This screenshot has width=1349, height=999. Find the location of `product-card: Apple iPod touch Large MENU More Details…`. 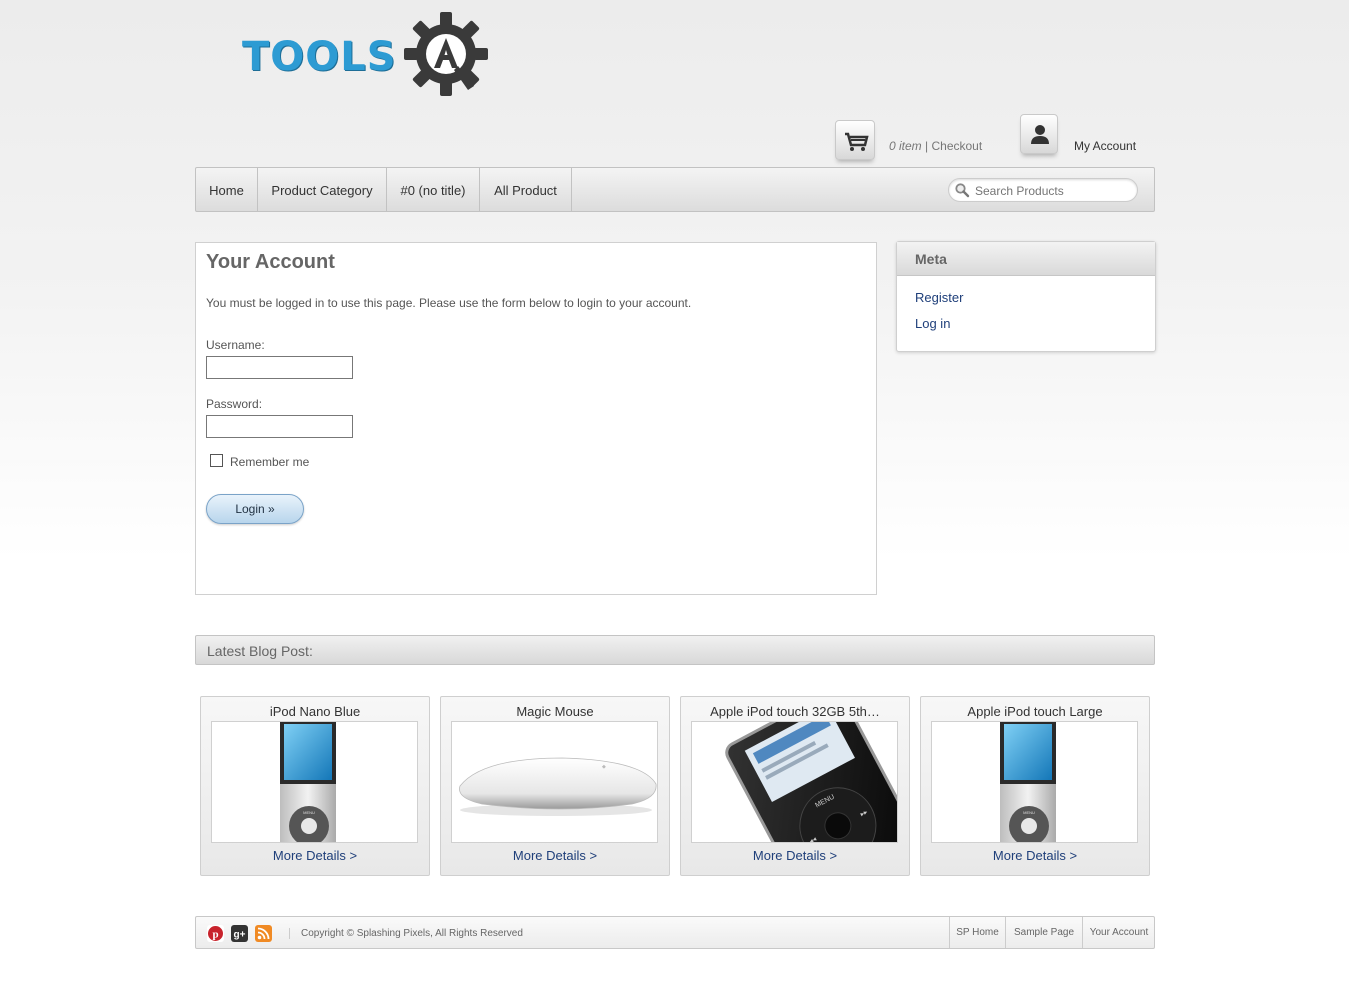

product-card: Apple iPod touch Large MENU More Details… is located at coordinates (1035, 786).